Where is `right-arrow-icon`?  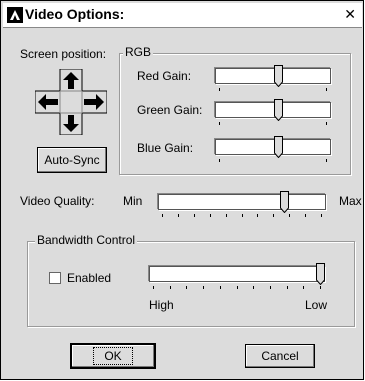 right-arrow-icon is located at coordinates (94, 102).